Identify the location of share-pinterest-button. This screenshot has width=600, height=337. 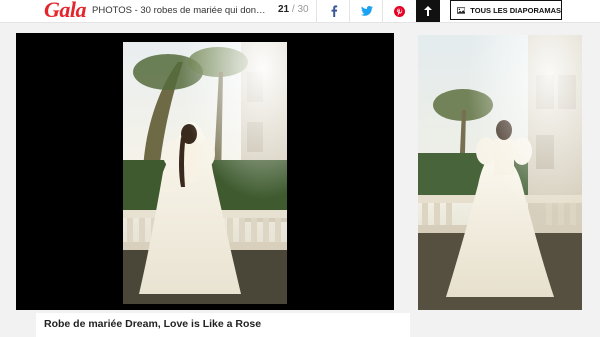
(399, 11).